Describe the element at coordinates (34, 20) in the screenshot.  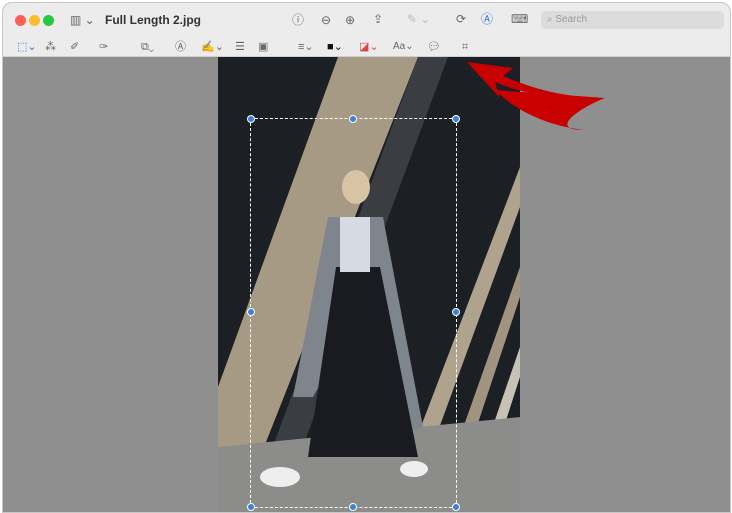
I see `minimize-button` at that location.